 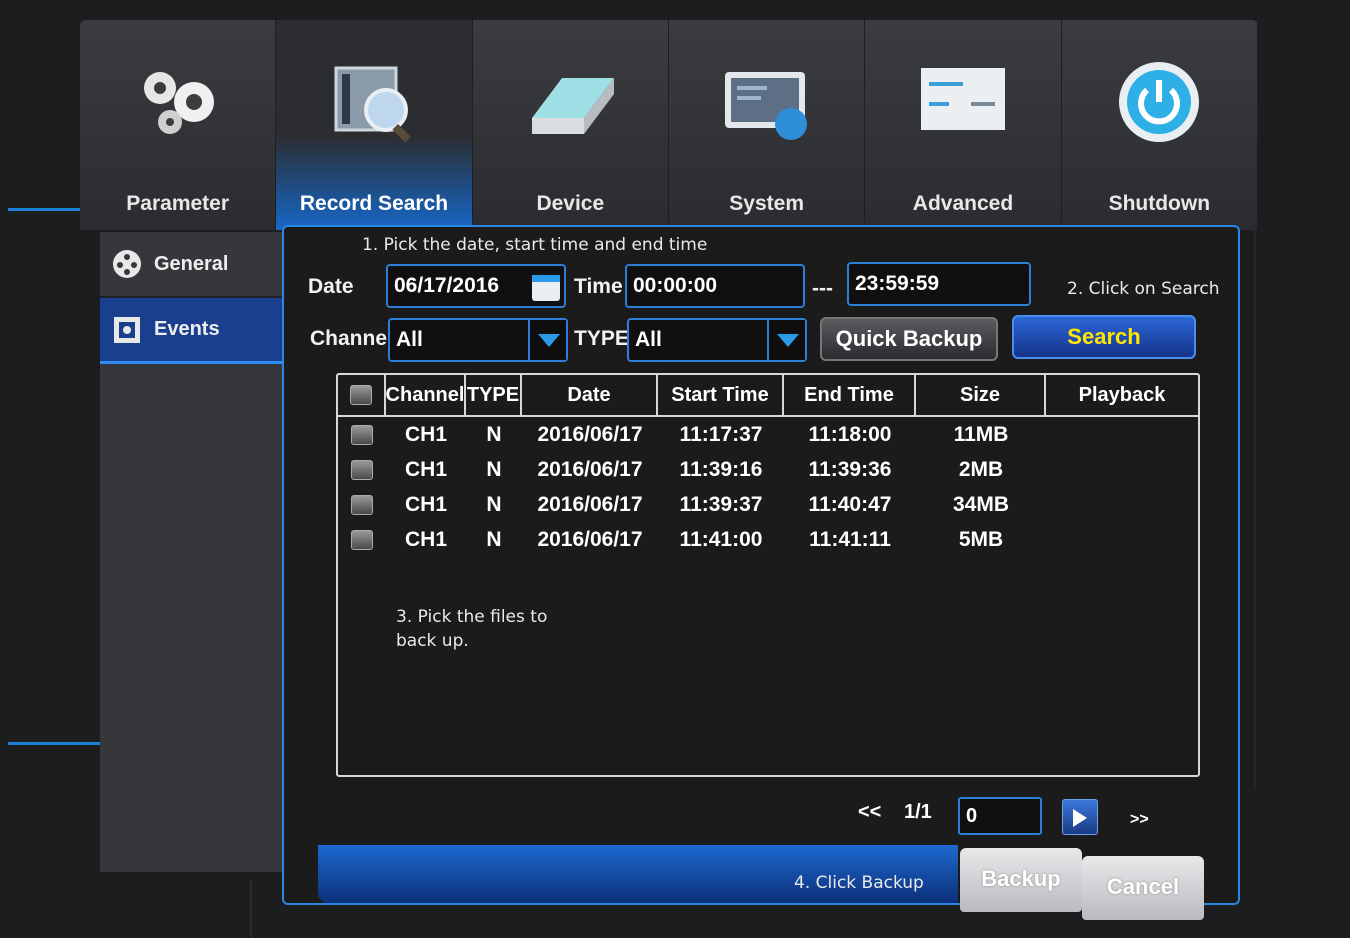 What do you see at coordinates (766, 203) in the screenshot?
I see `tab-label: System` at bounding box center [766, 203].